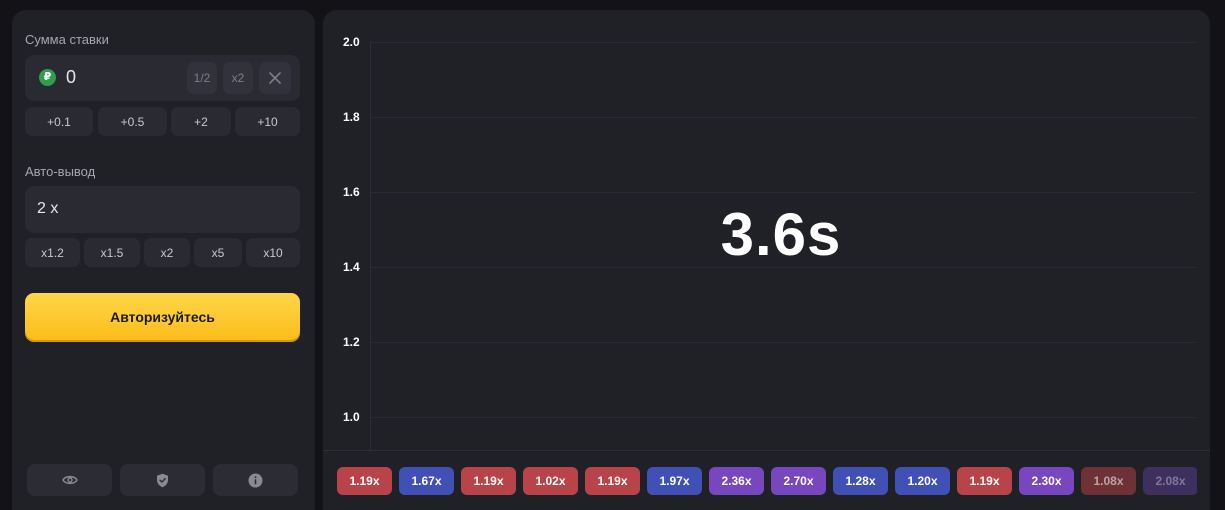  Describe the element at coordinates (162, 78) in the screenshot. I see `stake-input: ₽ 0 1/2 x2` at that location.